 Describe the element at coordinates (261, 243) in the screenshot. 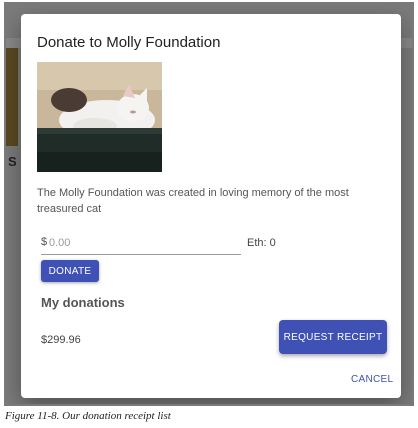

I see `eth-amount: Eth: 0` at that location.